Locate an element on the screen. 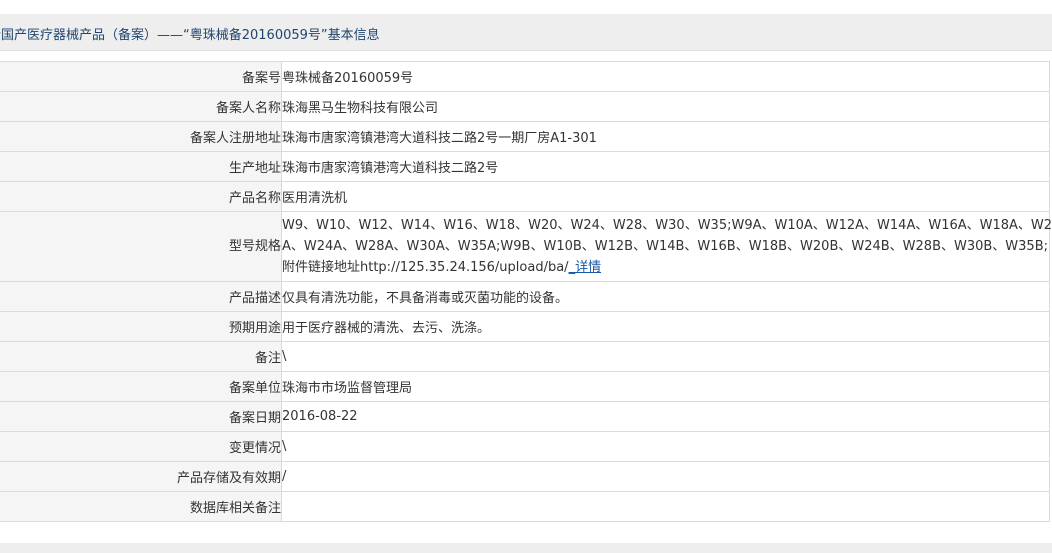  table-row: 产品名称 医用清洗机 is located at coordinates (525, 196).